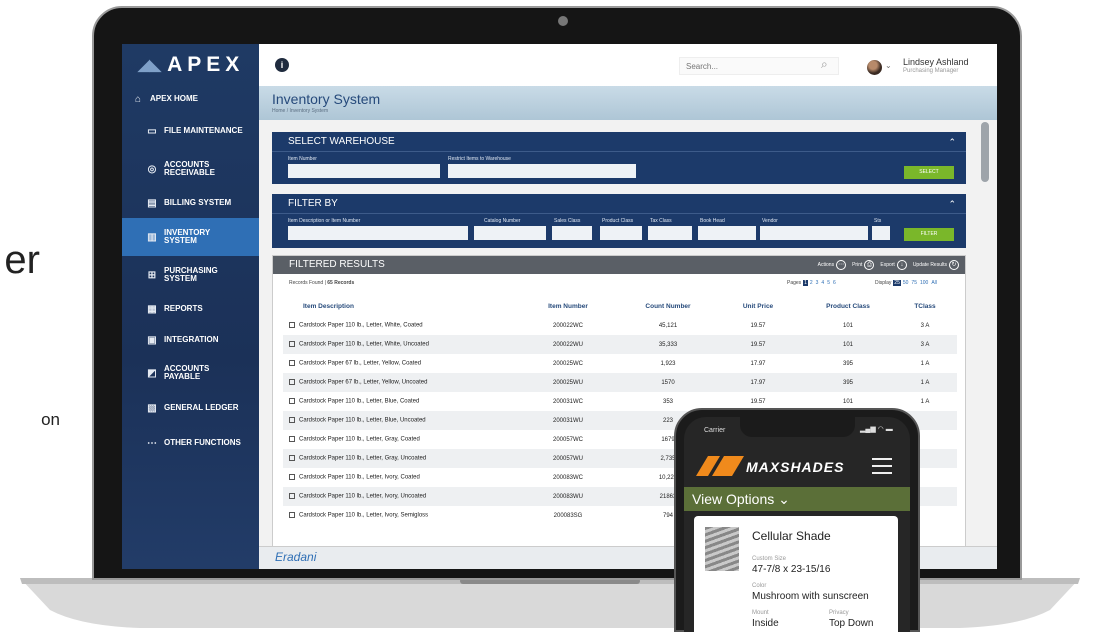  I want to click on desc-field, so click(378, 233).